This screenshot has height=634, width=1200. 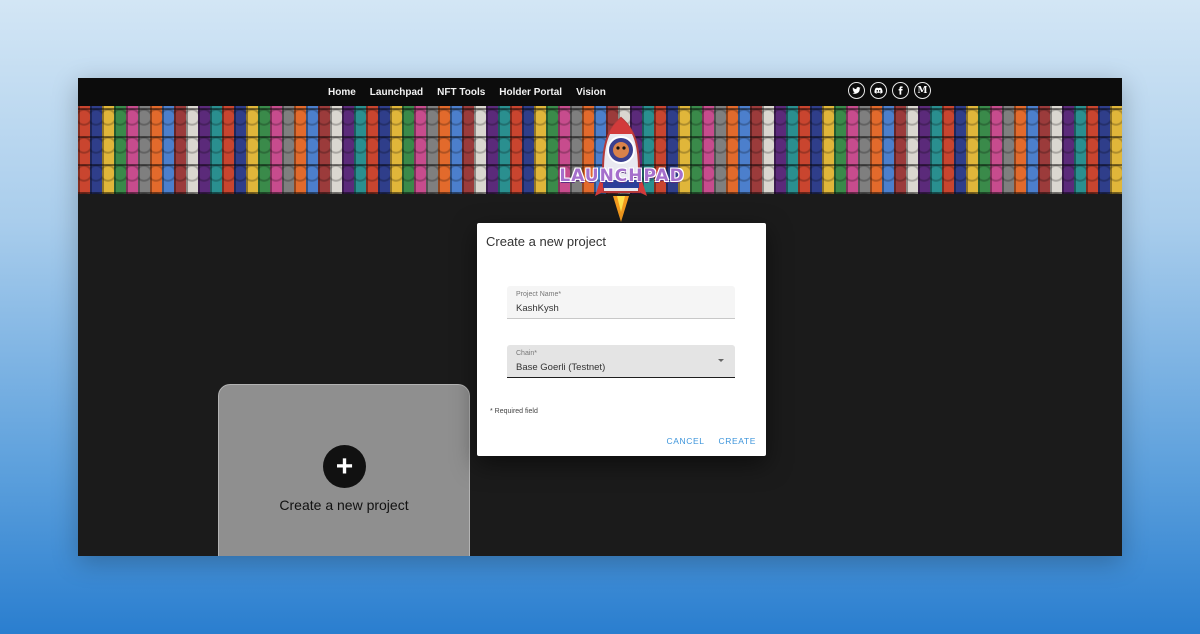 I want to click on project-name-value: KashKysh, so click(x=537, y=308).